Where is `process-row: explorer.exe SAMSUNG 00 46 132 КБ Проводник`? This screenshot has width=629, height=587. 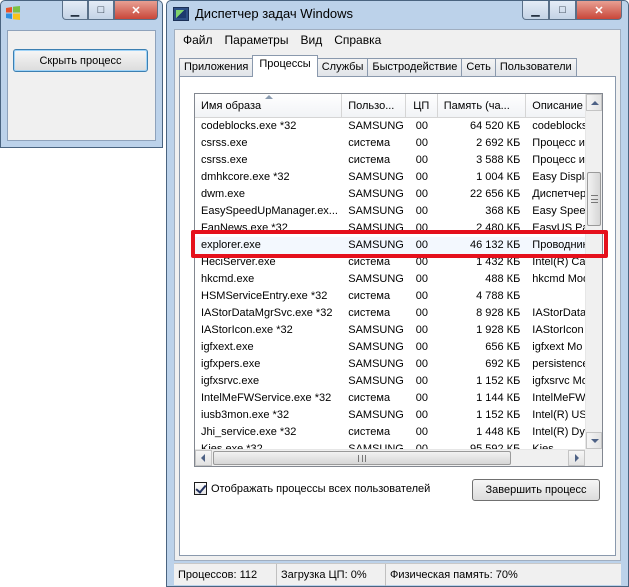
process-row: explorer.exe SAMSUNG 00 46 132 КБ Проводник is located at coordinates (390, 245).